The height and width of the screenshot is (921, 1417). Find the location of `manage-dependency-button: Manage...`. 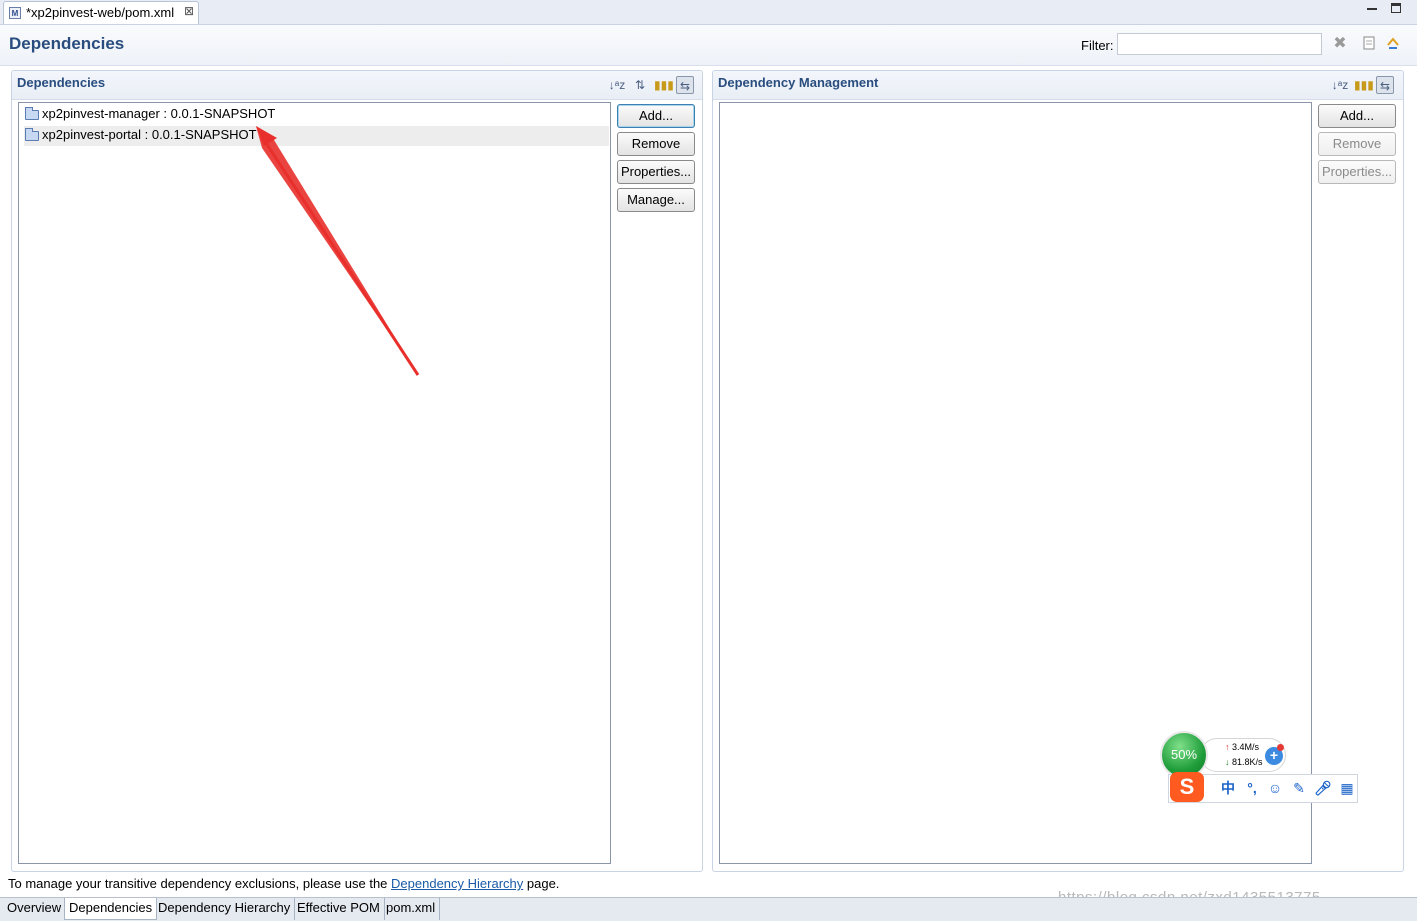

manage-dependency-button: Manage... is located at coordinates (656, 200).